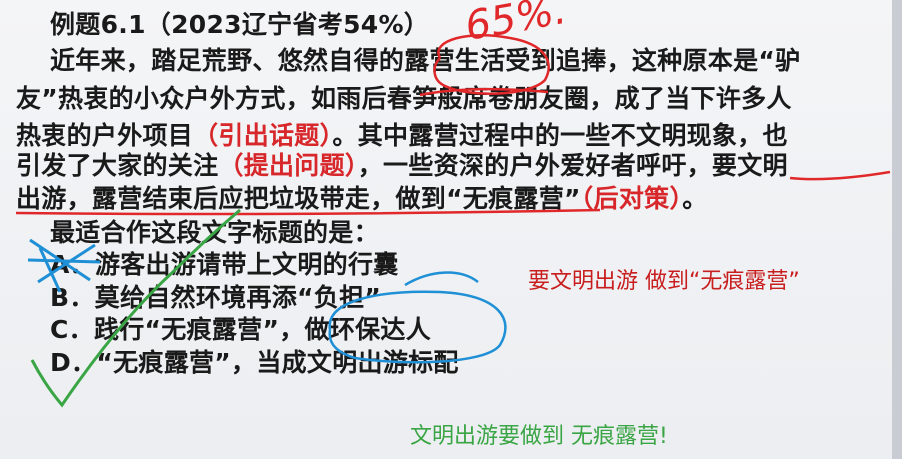 This screenshot has width=902, height=459. What do you see at coordinates (298, 198) in the screenshot?
I see `passage-text: 出游，露营结束后应把垃圾带走，做到“无痕露营”` at bounding box center [298, 198].